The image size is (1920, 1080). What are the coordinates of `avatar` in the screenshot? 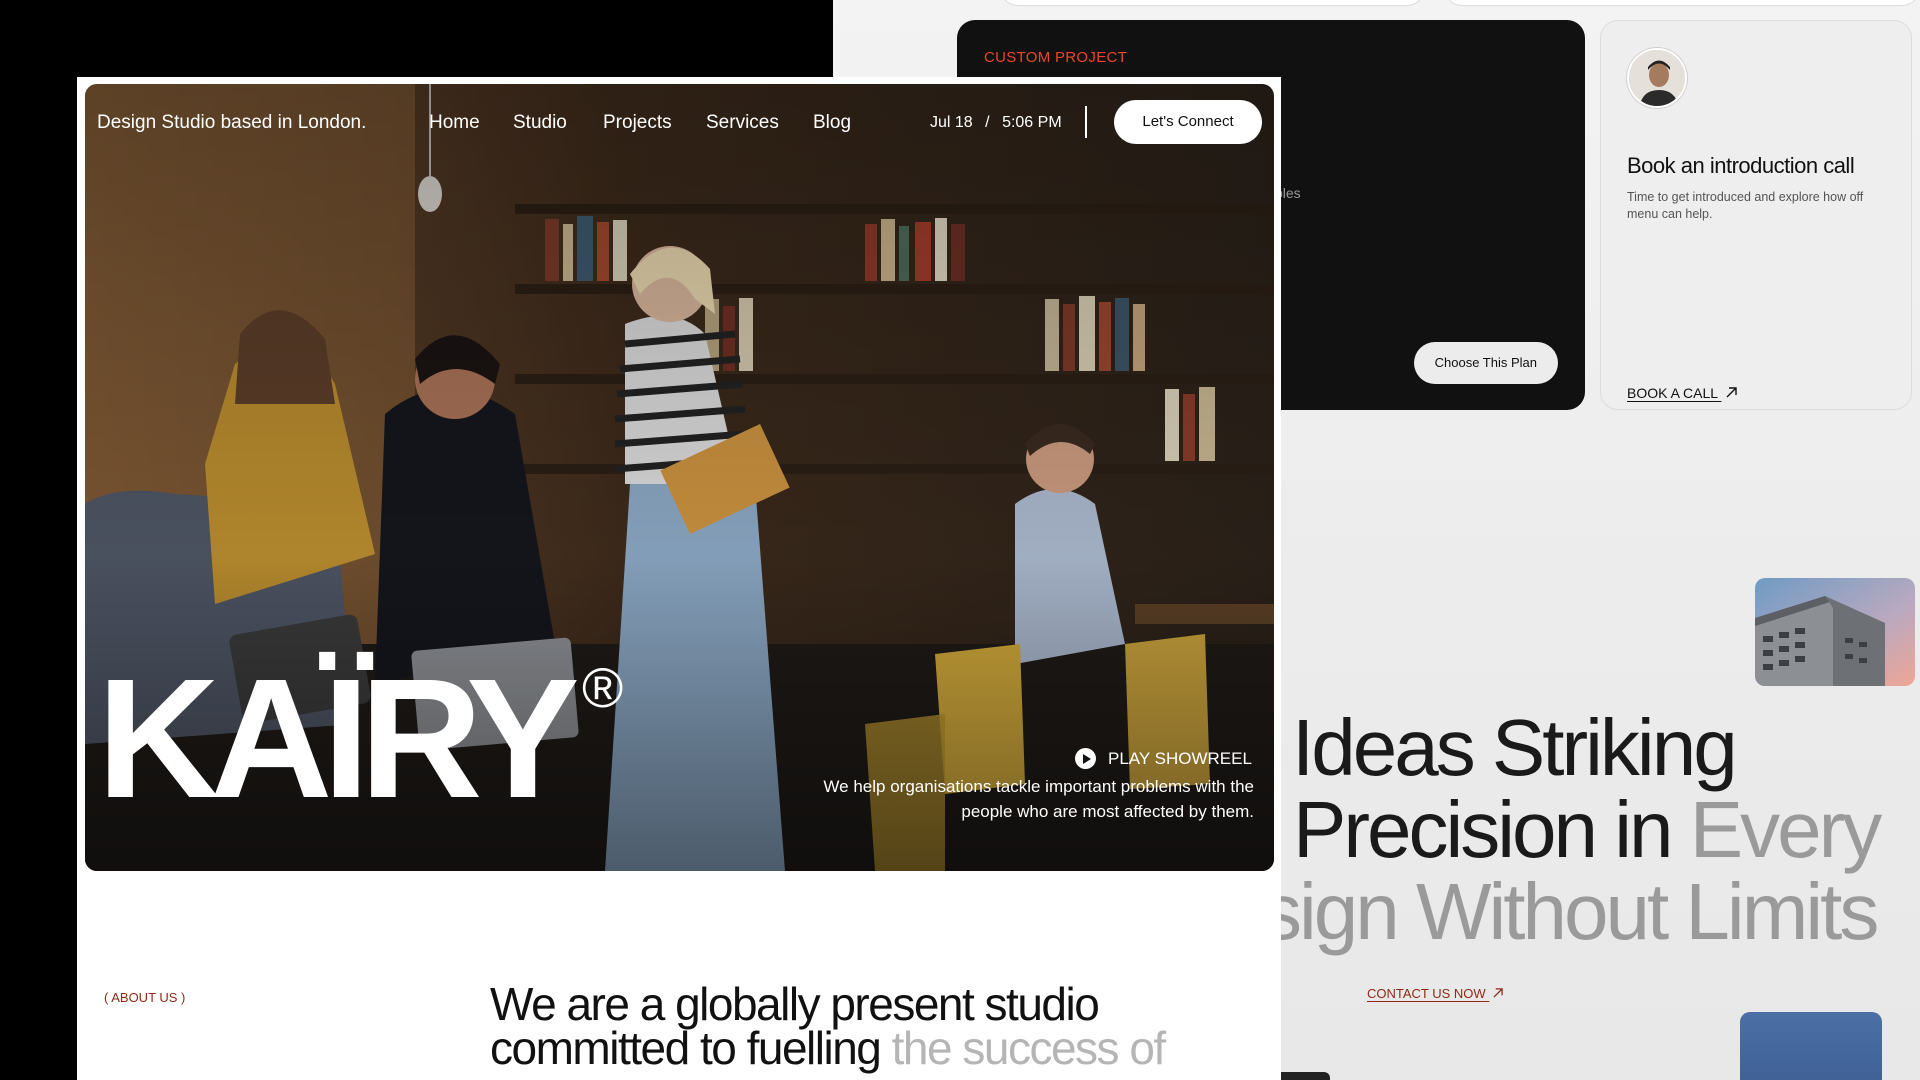 It's located at (1657, 78).